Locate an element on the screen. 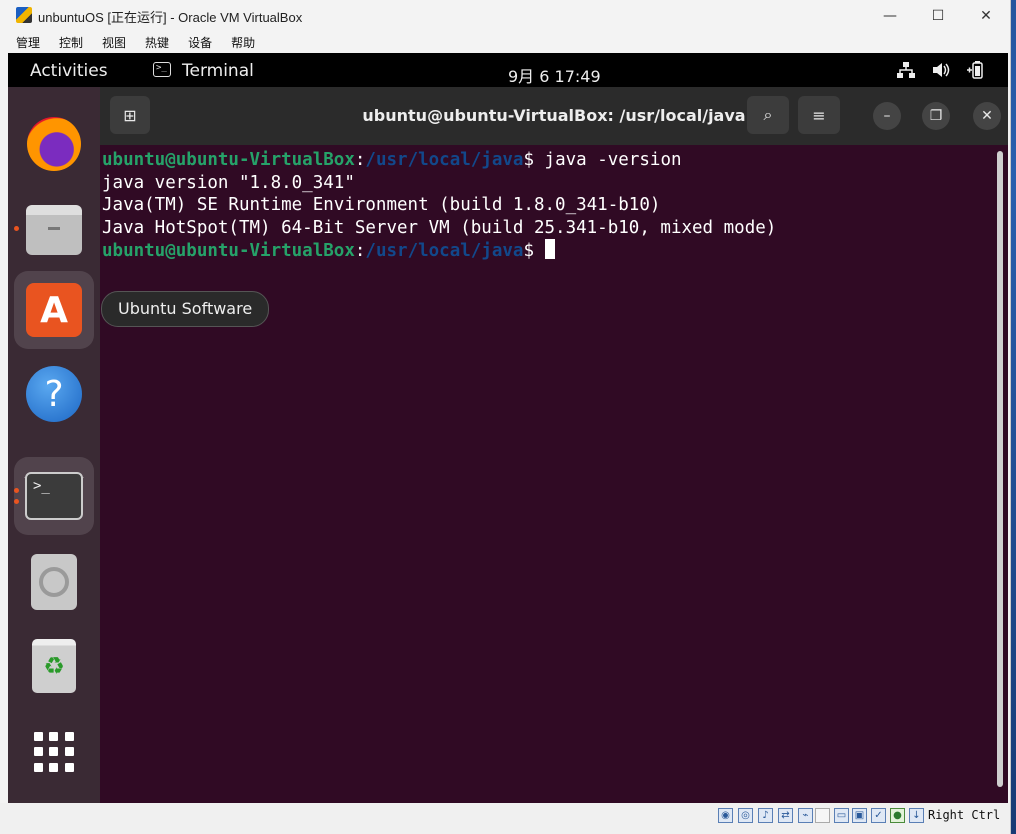  terminal-close-button: ✕ is located at coordinates (987, 116).